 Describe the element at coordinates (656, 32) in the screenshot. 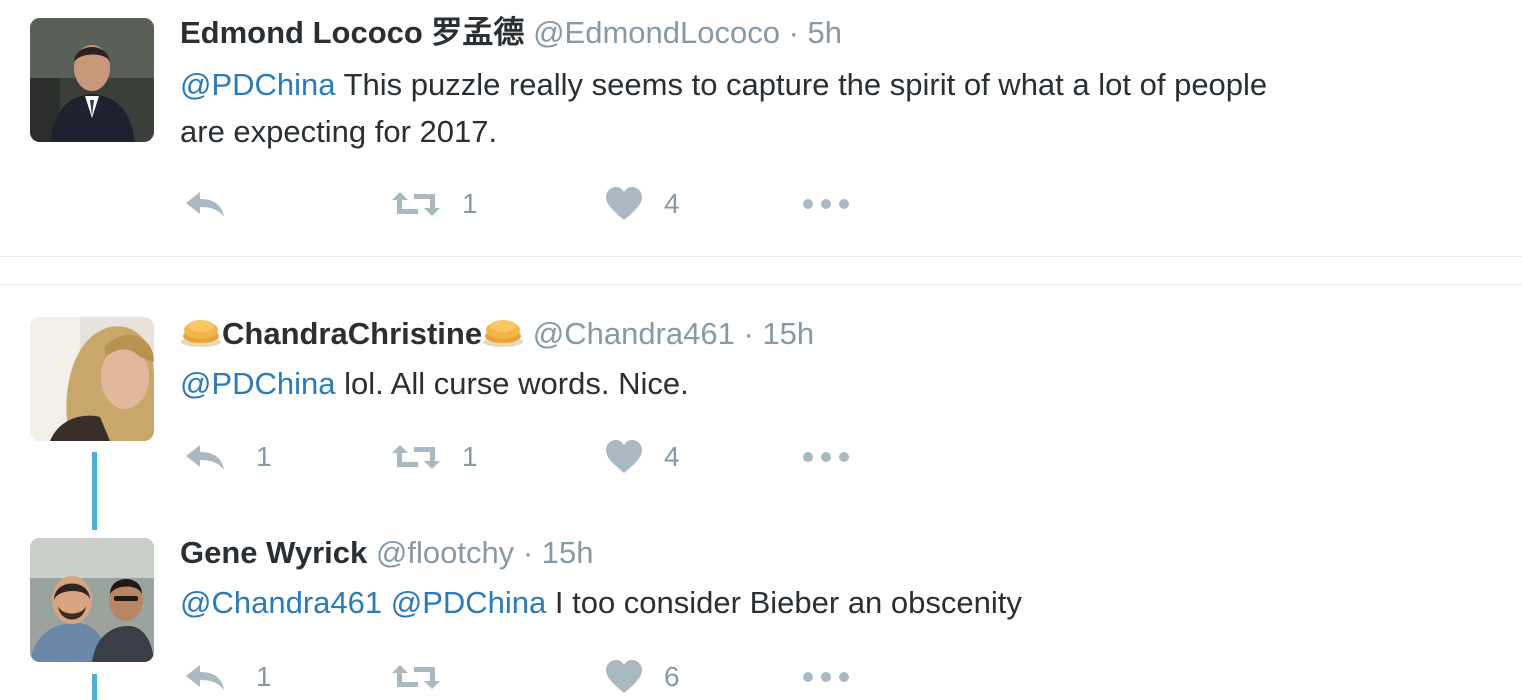

I see `user-handle: @EdmondLococo` at that location.